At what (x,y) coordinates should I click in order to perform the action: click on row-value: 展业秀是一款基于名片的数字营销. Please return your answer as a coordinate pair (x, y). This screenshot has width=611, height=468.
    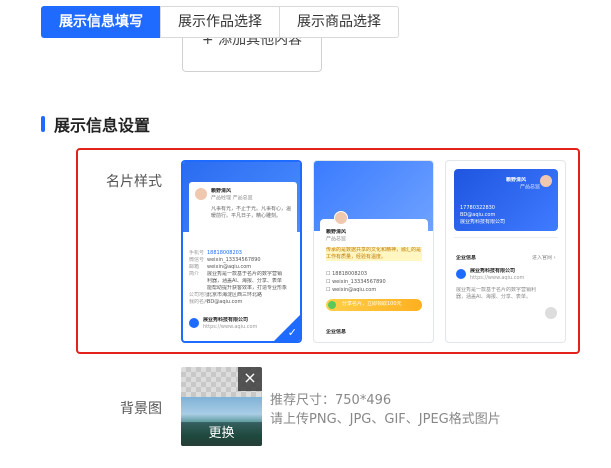
    Looking at the image, I should click on (245, 274).